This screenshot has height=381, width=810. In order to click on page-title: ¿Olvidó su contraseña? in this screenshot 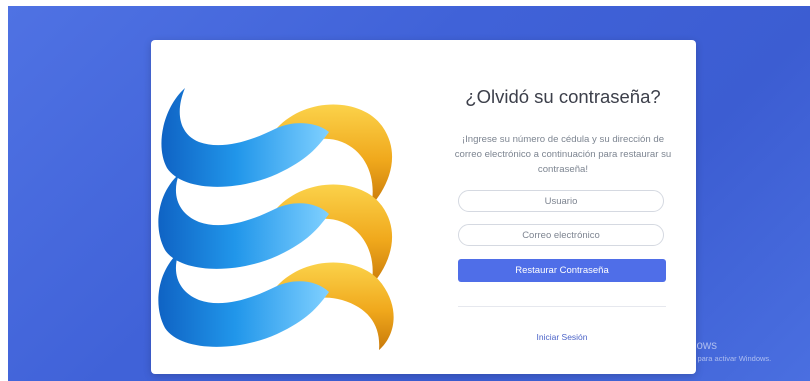, I will do `click(563, 96)`.